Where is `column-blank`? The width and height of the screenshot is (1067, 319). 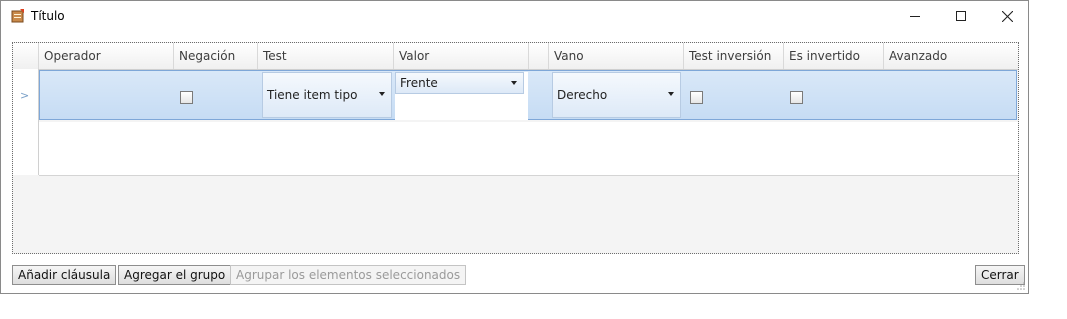 column-blank is located at coordinates (539, 56).